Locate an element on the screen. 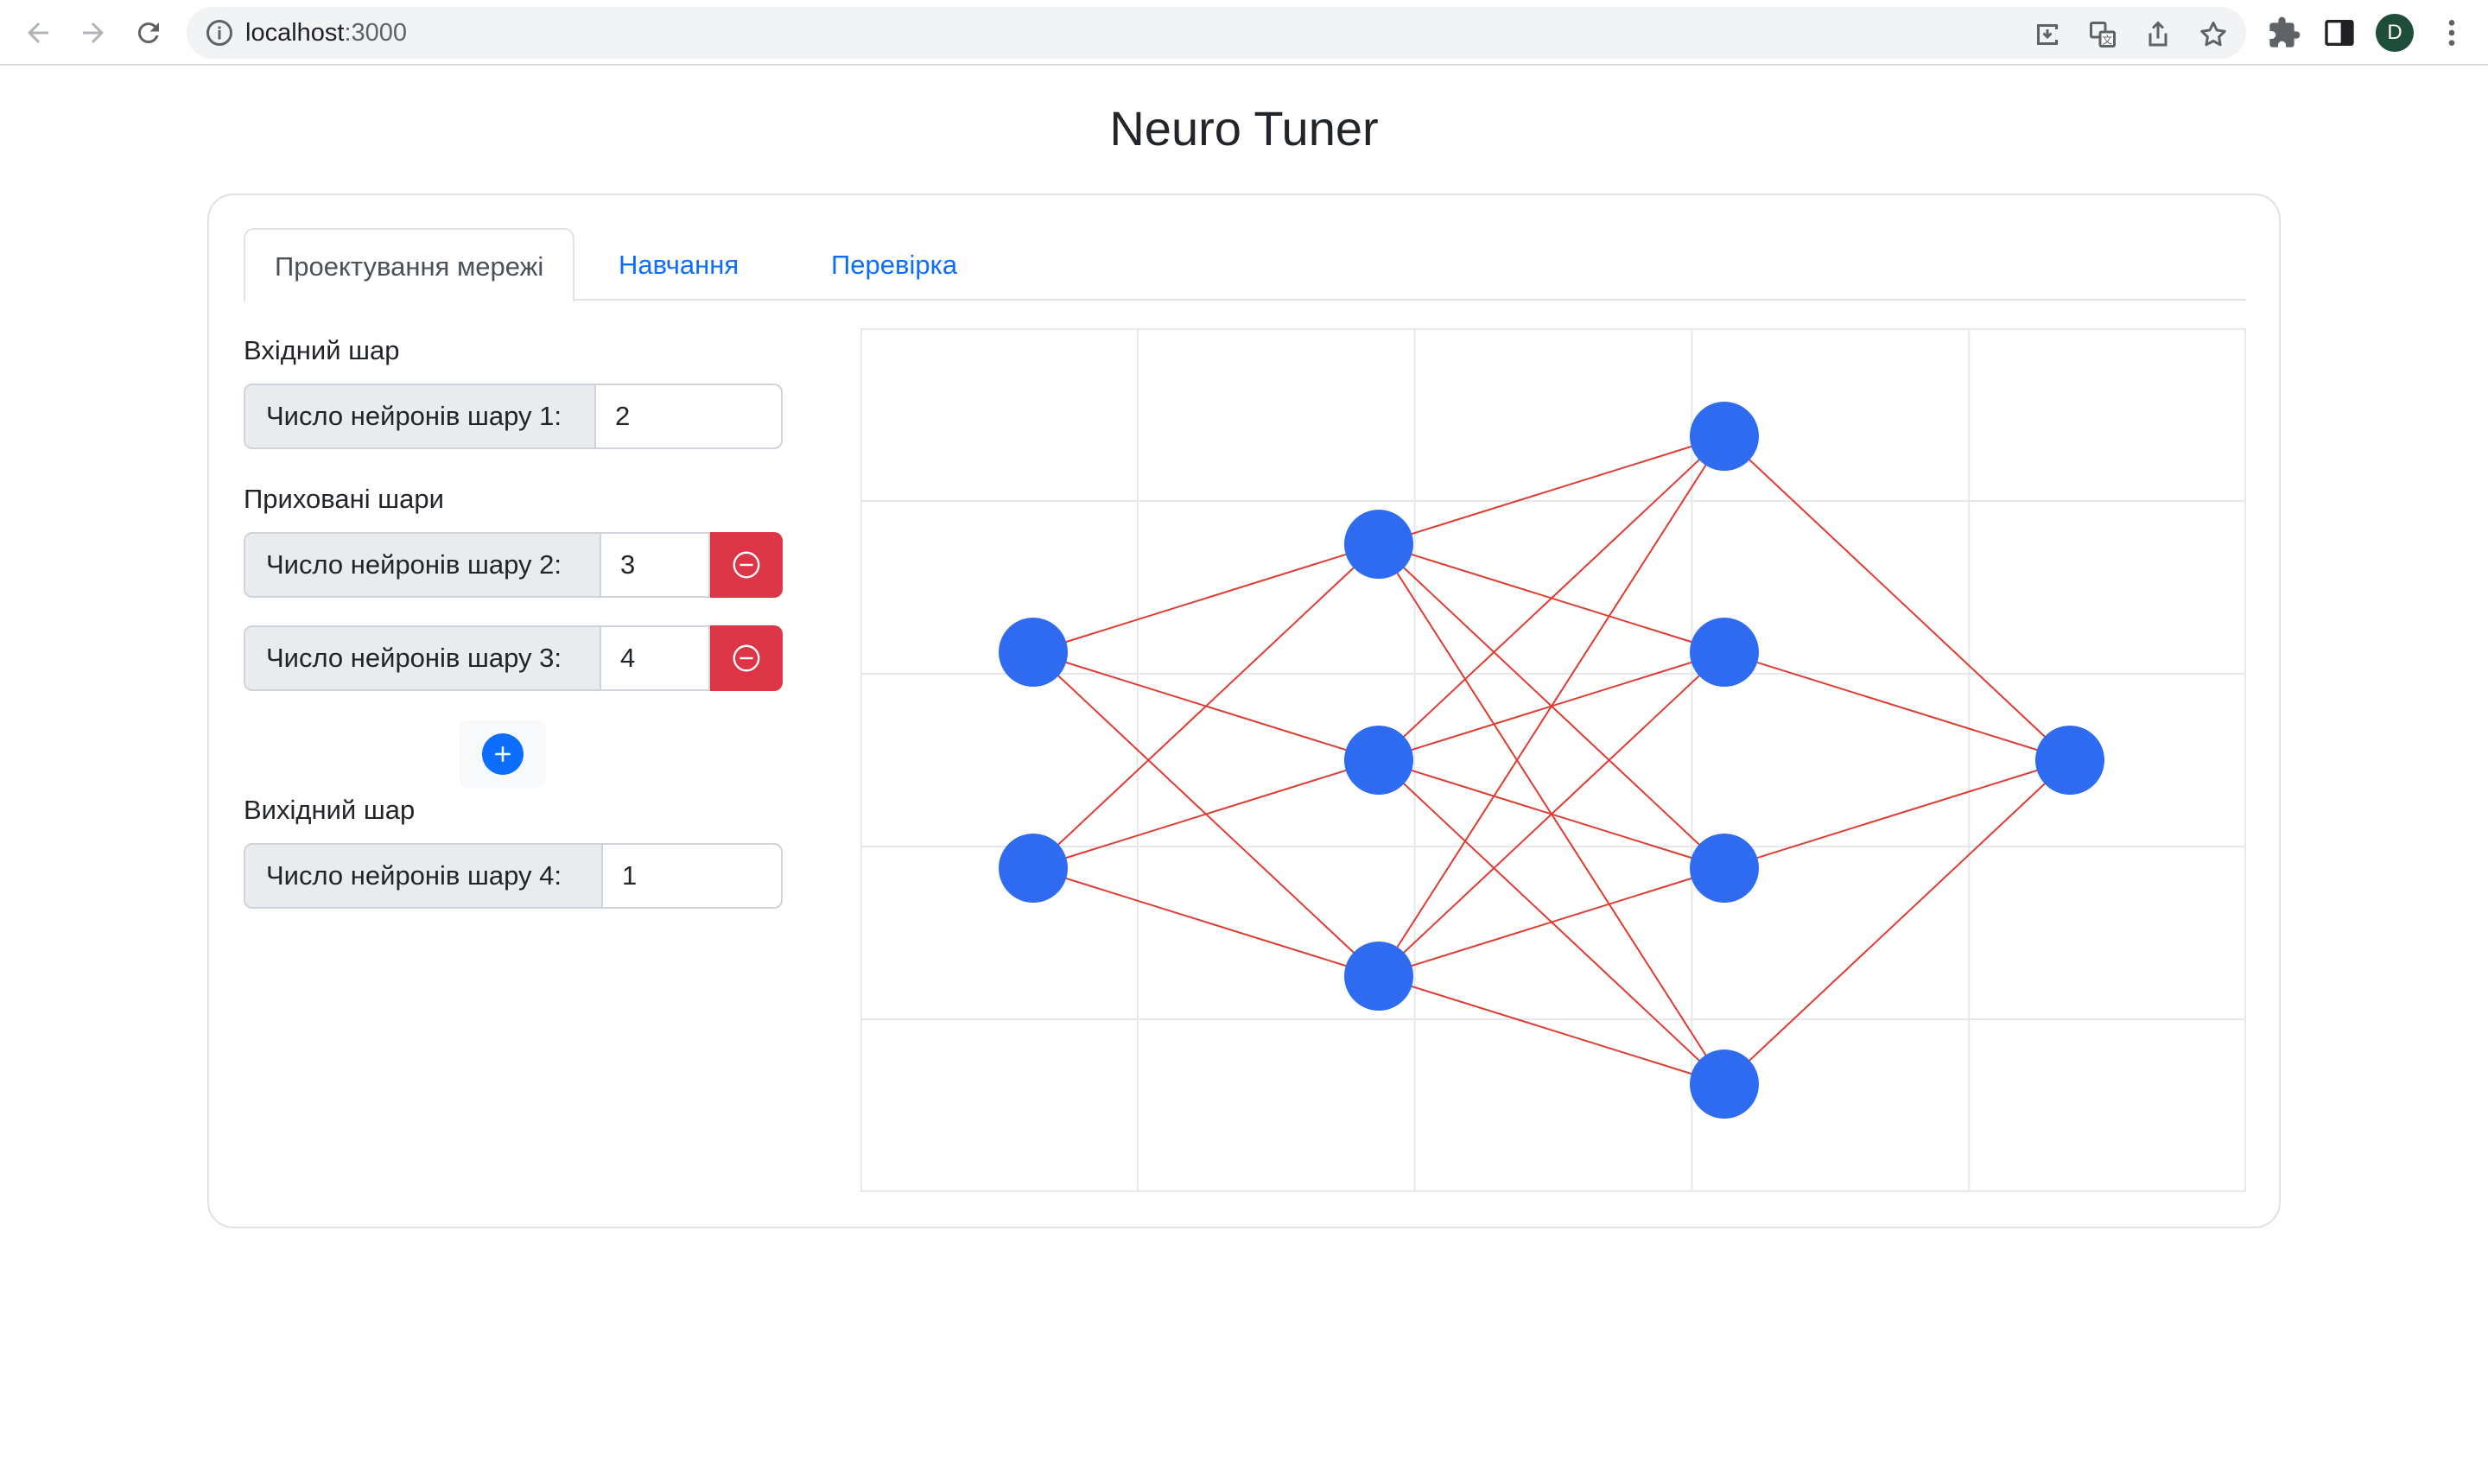 Image resolution: width=2488 pixels, height=1484 pixels. connection-l2n3-l3n3 is located at coordinates (1551, 922).